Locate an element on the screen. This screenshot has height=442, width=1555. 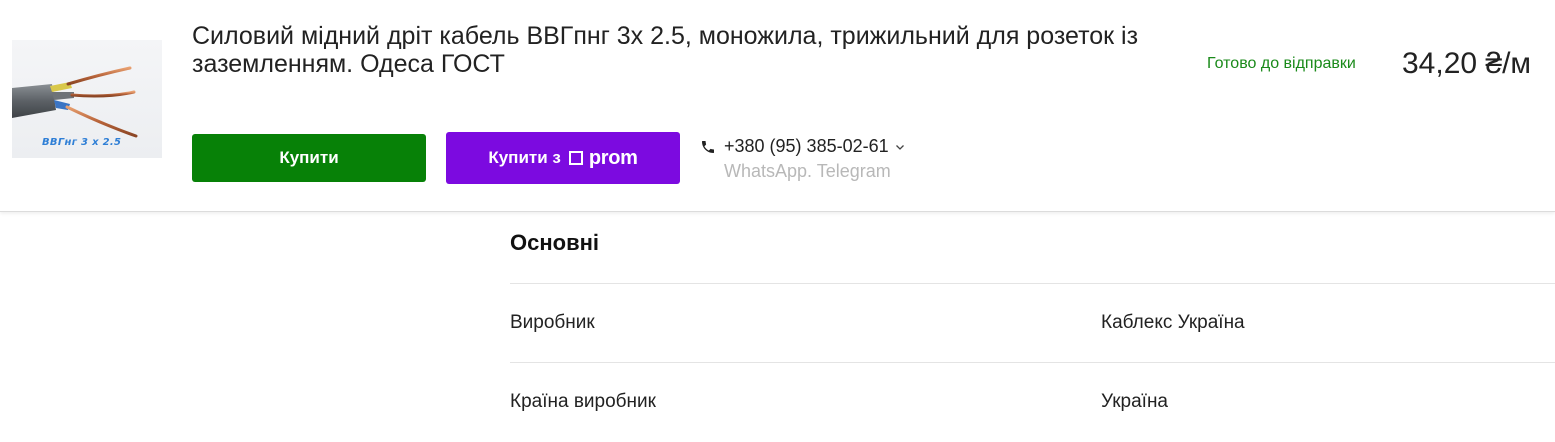
spec-value: Україна is located at coordinates (1135, 401).